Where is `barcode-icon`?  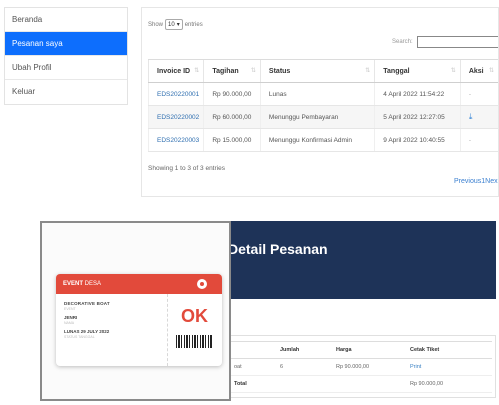
barcode-icon is located at coordinates (194, 341).